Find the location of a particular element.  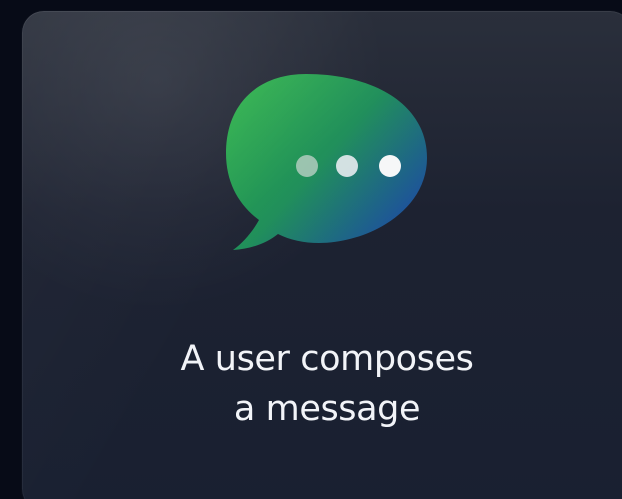

caption-line-2: a message is located at coordinates (327, 409).